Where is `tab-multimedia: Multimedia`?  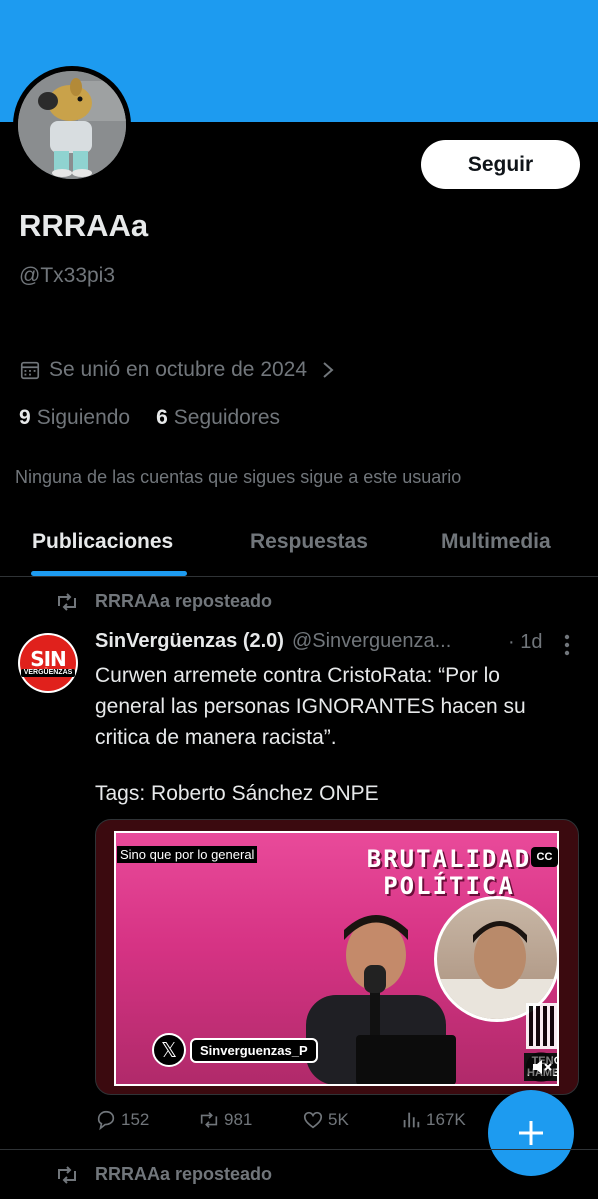 tab-multimedia: Multimedia is located at coordinates (496, 542).